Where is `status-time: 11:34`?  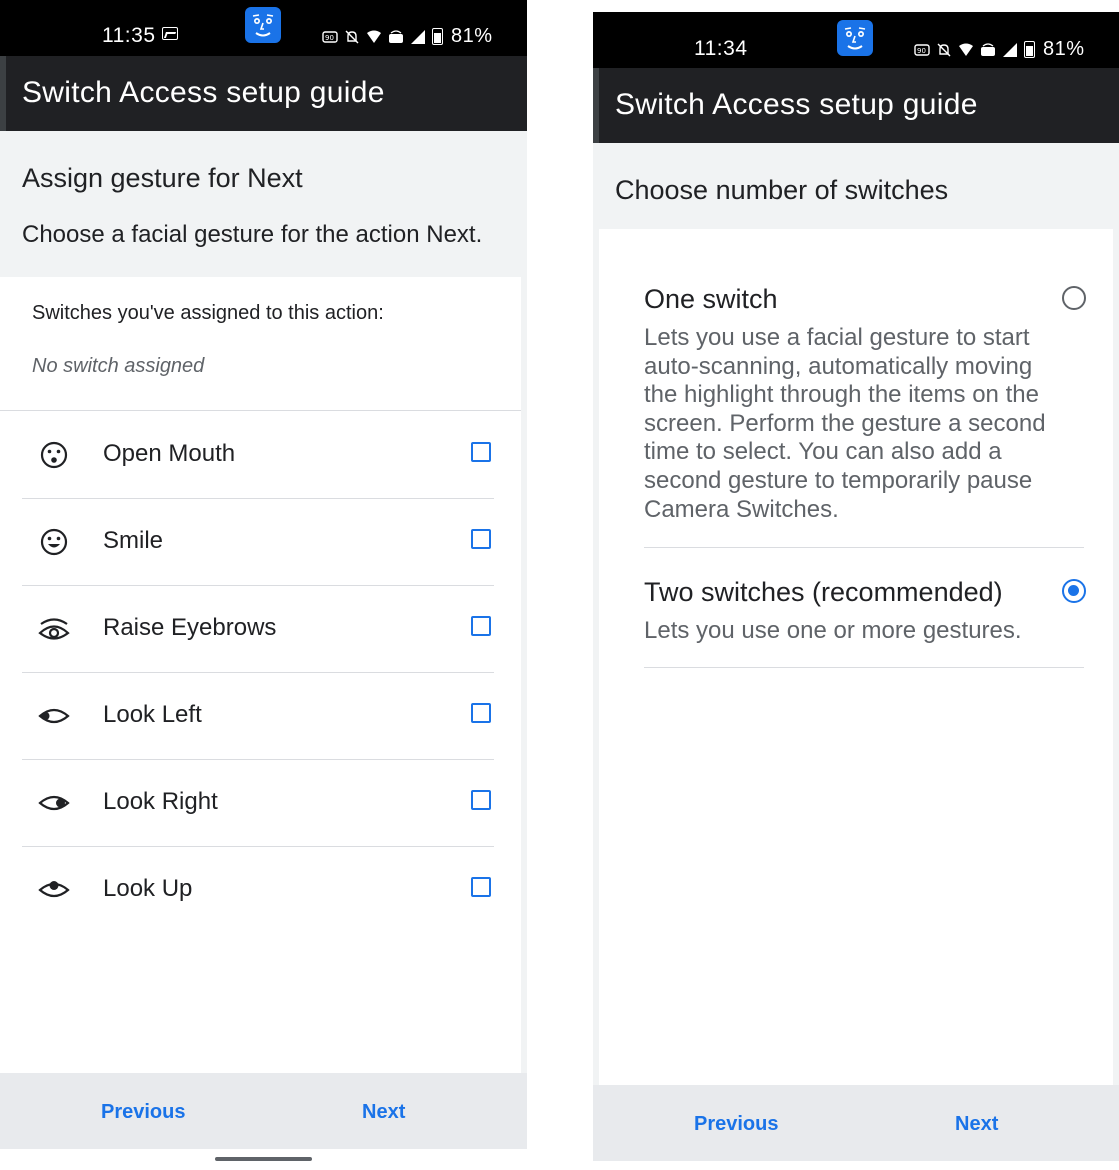 status-time: 11:34 is located at coordinates (721, 48).